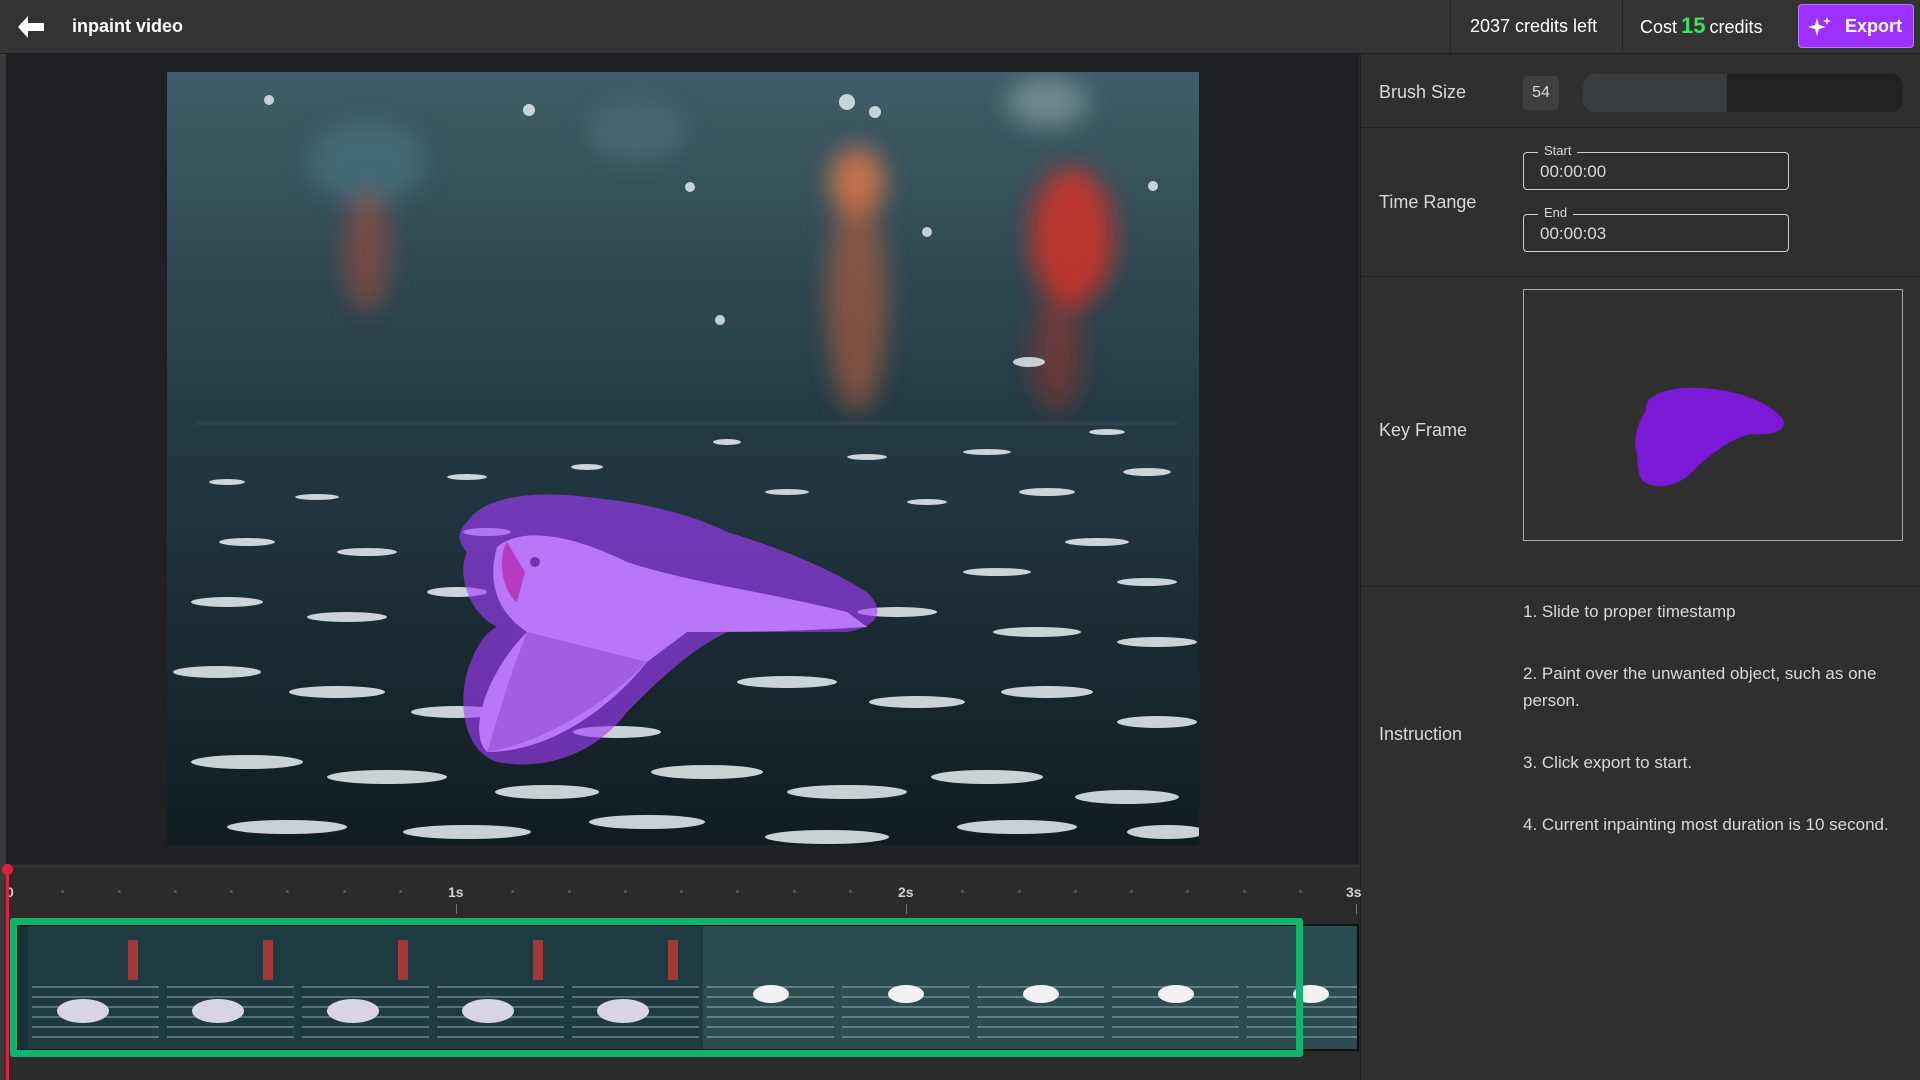 The image size is (1920, 1080). What do you see at coordinates (1608, 762) in the screenshot?
I see `instruction-step-3: 3. Click export to start.` at bounding box center [1608, 762].